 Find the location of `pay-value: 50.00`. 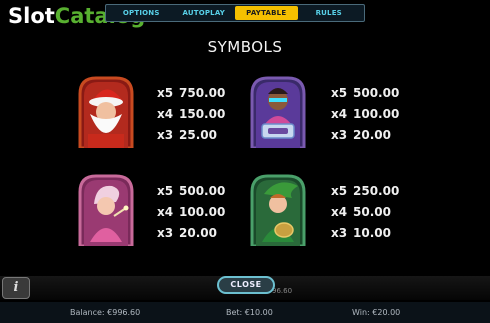

pay-value: 50.00 is located at coordinates (372, 212).